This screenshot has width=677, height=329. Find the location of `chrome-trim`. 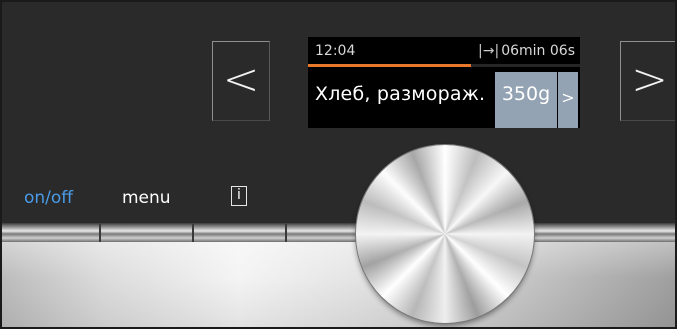

chrome-trim is located at coordinates (338, 233).